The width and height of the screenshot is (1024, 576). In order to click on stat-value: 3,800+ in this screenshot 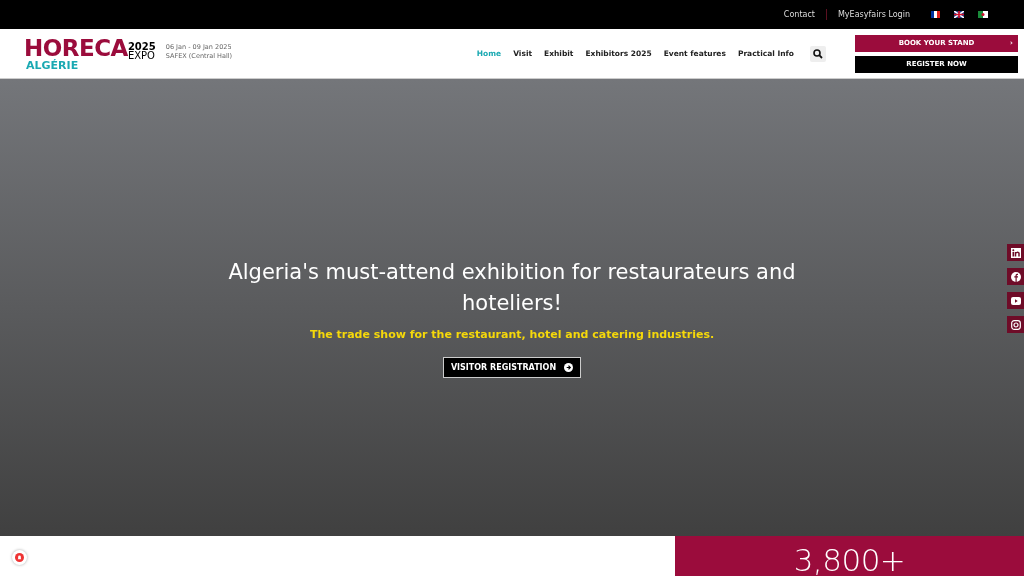, I will do `click(849, 559)`.